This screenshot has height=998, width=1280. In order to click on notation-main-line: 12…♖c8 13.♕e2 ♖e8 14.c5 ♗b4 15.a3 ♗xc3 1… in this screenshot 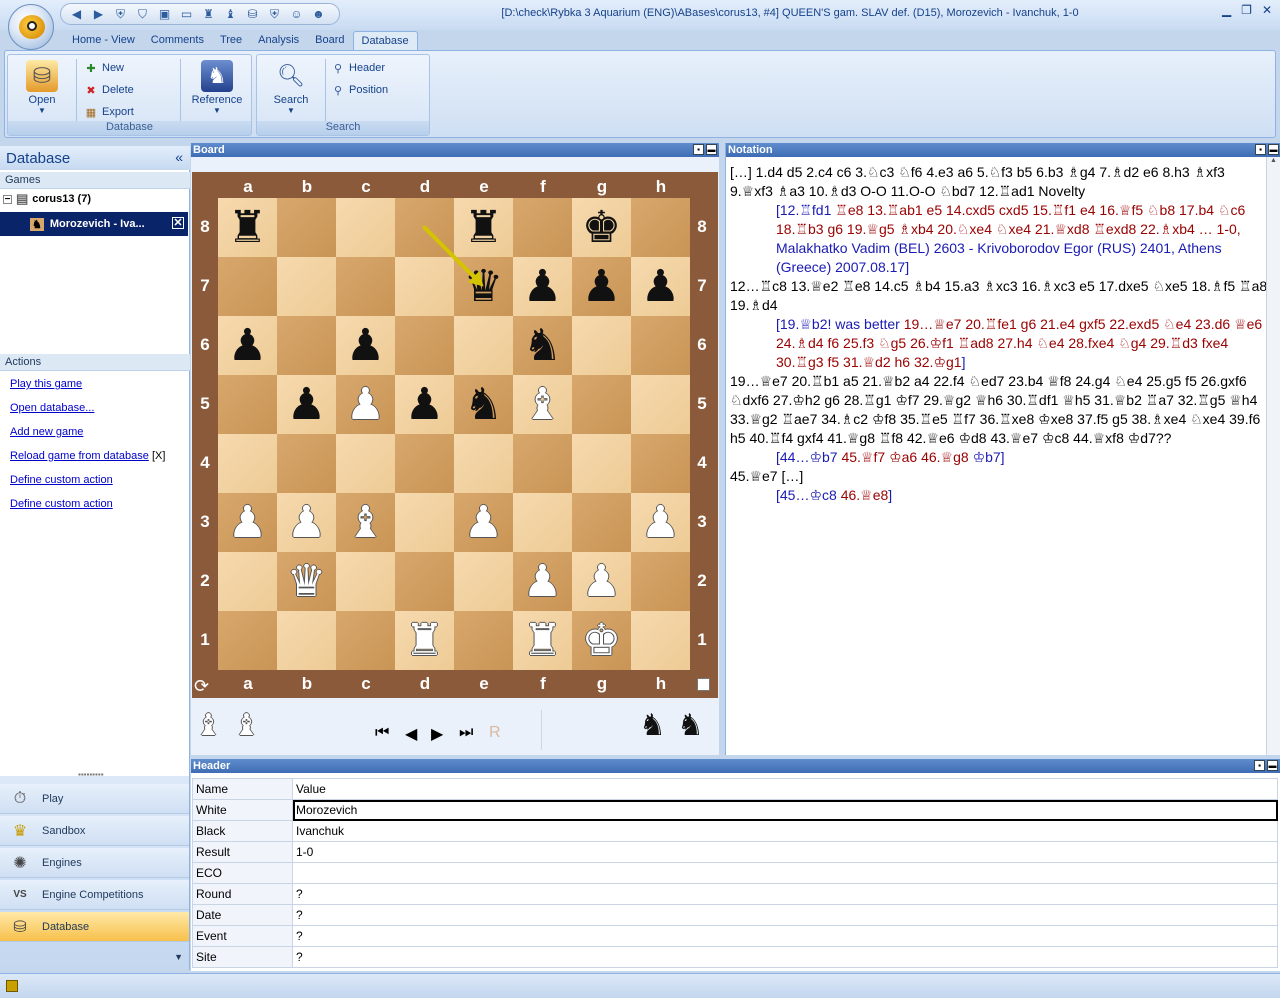, I will do `click(1000, 296)`.